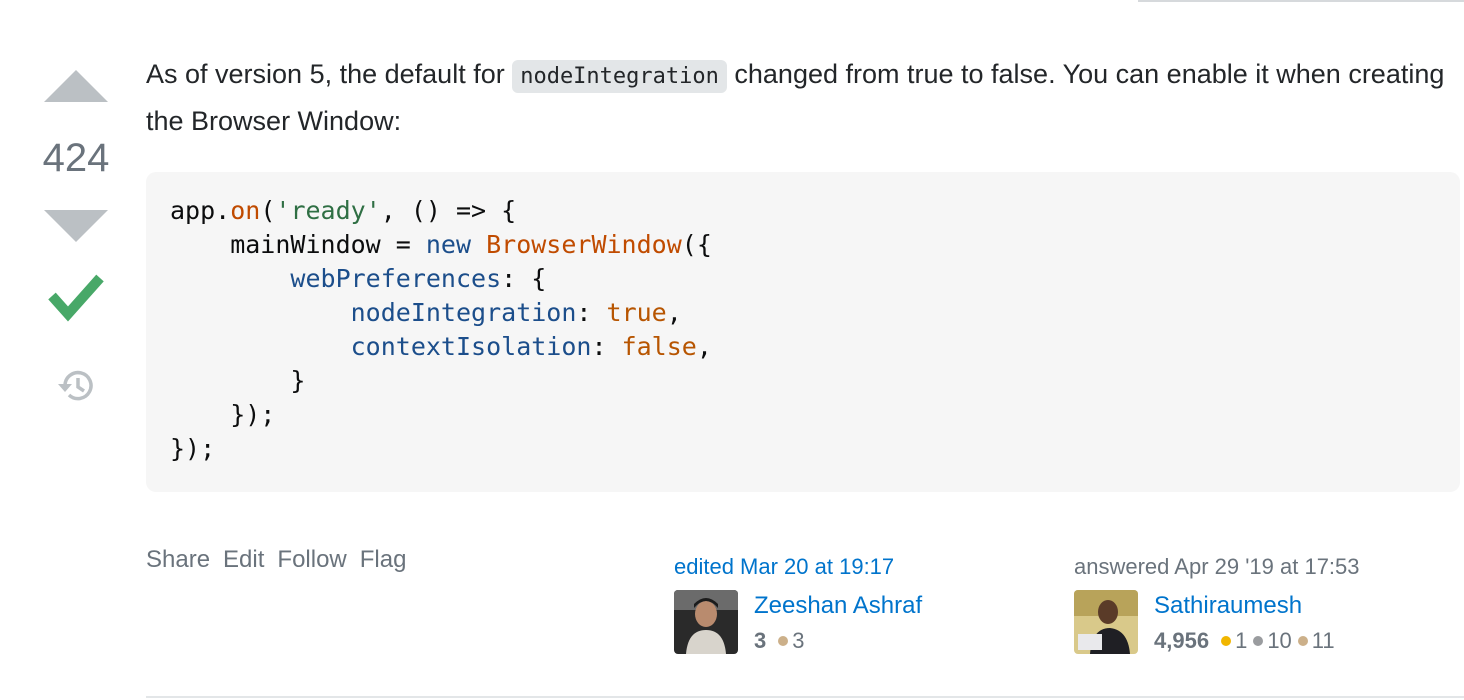 The image size is (1464, 700). I want to click on bottom-divider, so click(805, 697).